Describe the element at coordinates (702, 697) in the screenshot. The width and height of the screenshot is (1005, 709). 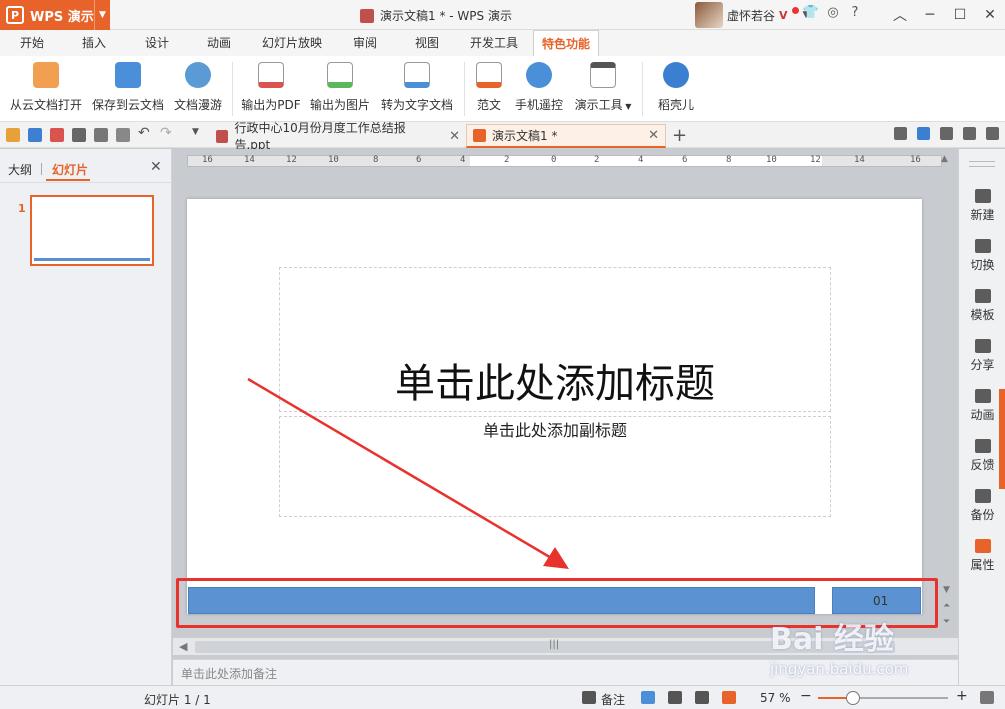
I see `reading-view-icon` at that location.